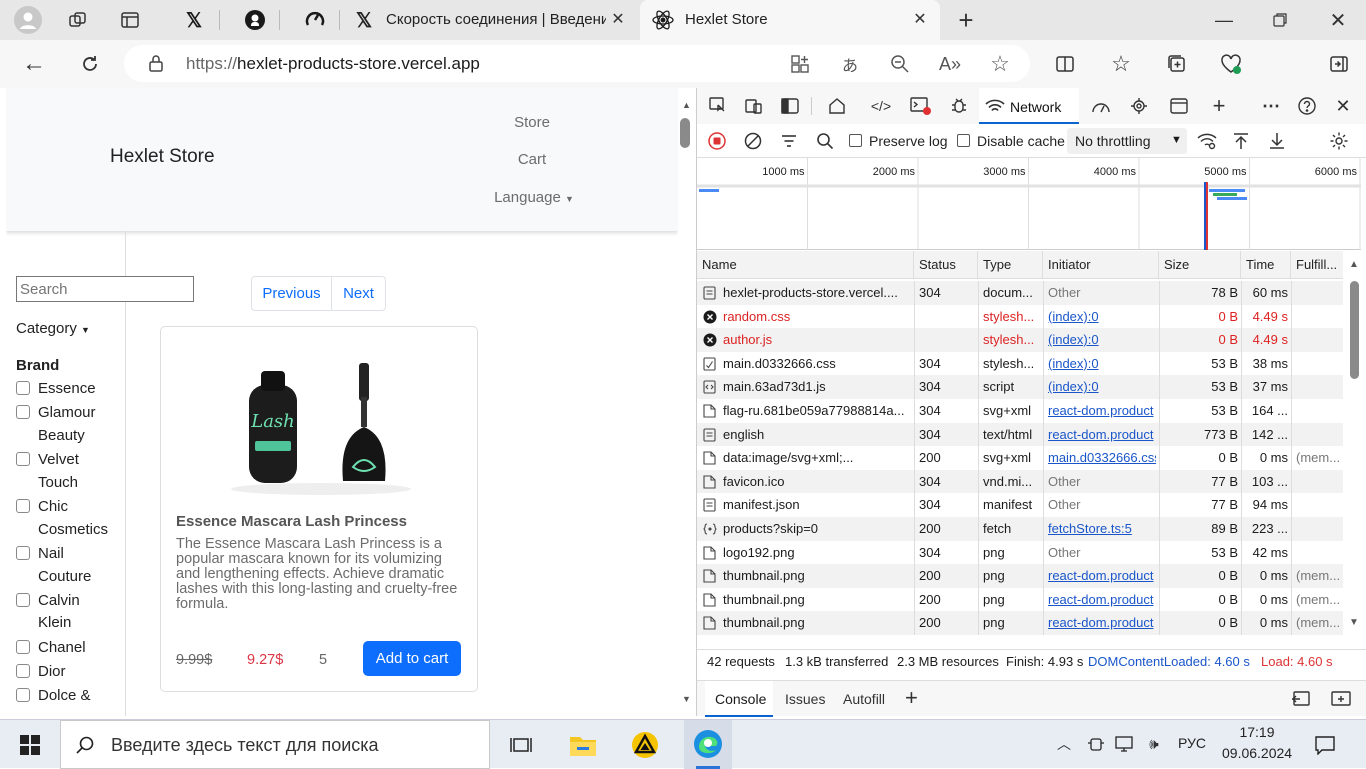 This screenshot has height=769, width=1366. Describe the element at coordinates (1065, 64) in the screenshot. I see `split-screen-icon` at that location.